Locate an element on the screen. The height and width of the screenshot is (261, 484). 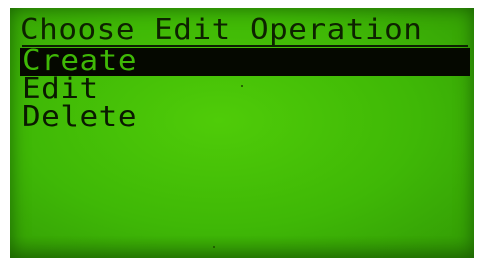
screen-title: Choose Edit Operation is located at coordinates (221, 30).